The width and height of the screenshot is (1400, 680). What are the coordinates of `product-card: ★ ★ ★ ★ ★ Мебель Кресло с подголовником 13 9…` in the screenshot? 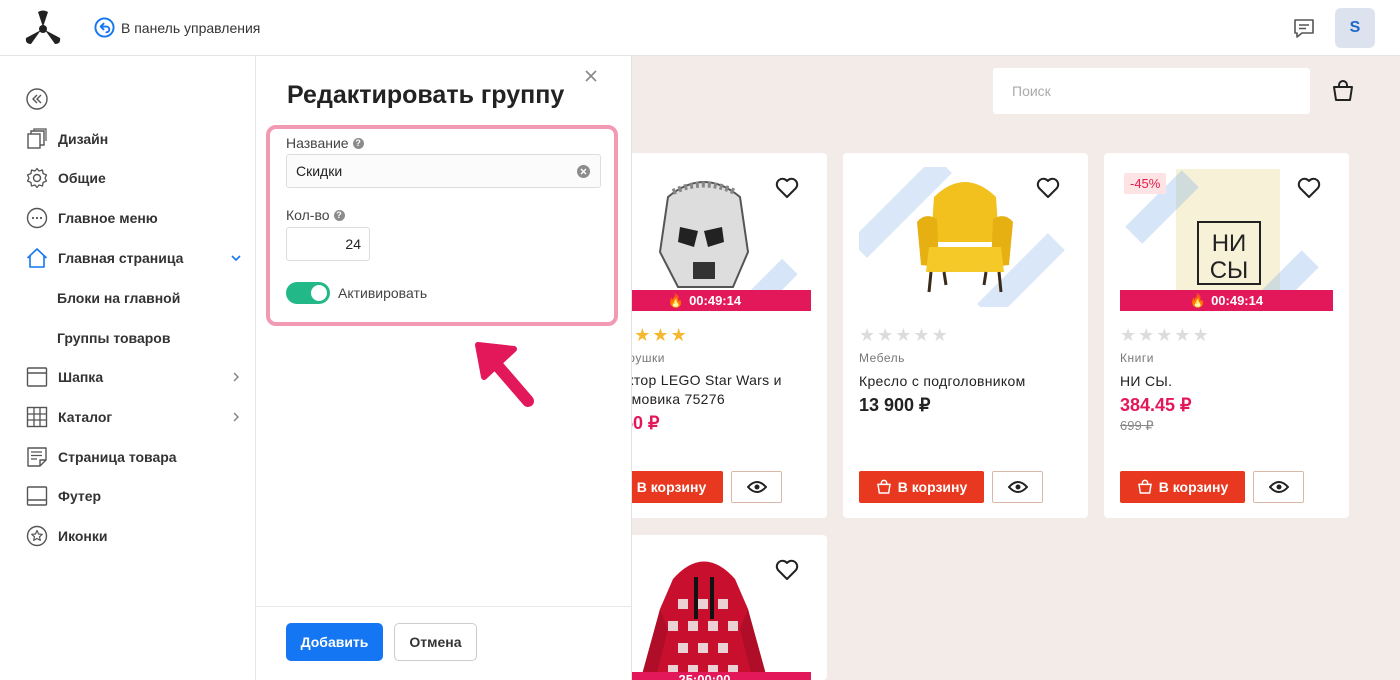 It's located at (965, 335).